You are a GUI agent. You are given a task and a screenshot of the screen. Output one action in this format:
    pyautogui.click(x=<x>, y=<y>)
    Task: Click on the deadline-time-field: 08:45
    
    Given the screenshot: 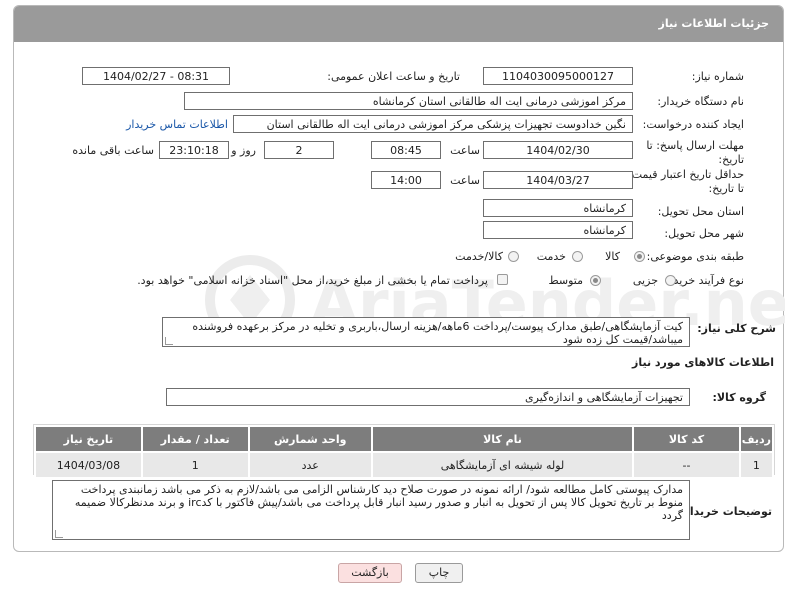 What is the action you would take?
    pyautogui.click(x=406, y=150)
    